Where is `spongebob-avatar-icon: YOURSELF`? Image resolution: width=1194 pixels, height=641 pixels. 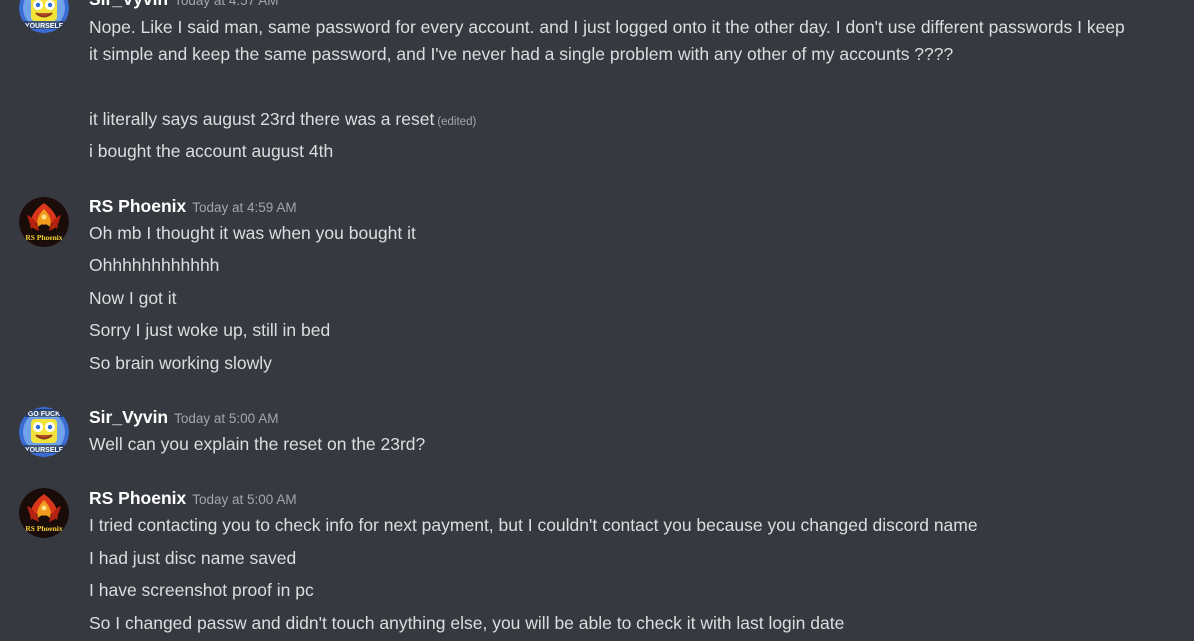 spongebob-avatar-icon: YOURSELF is located at coordinates (44, 16).